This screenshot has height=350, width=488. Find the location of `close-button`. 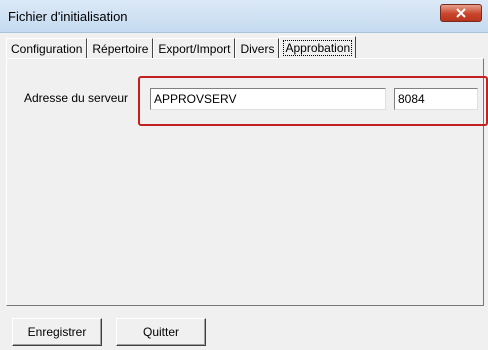

close-button is located at coordinates (461, 13).